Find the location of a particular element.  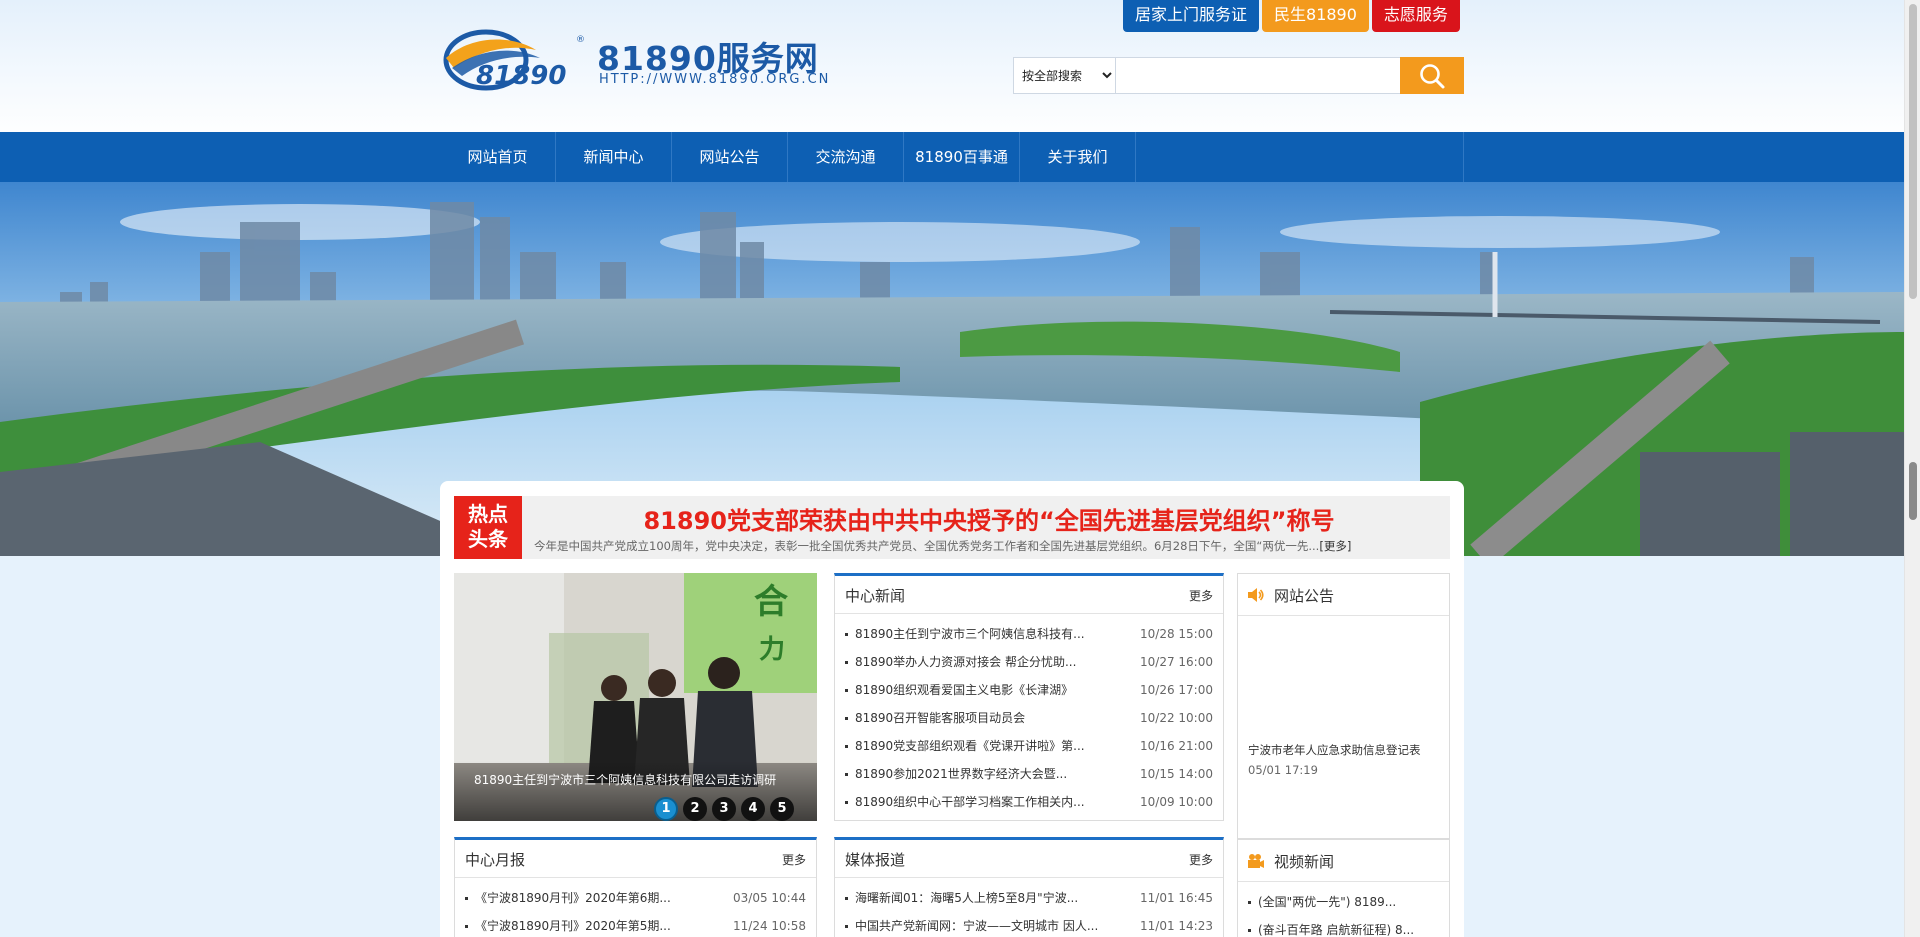

news-date: 11/24 10:58 is located at coordinates (769, 926).